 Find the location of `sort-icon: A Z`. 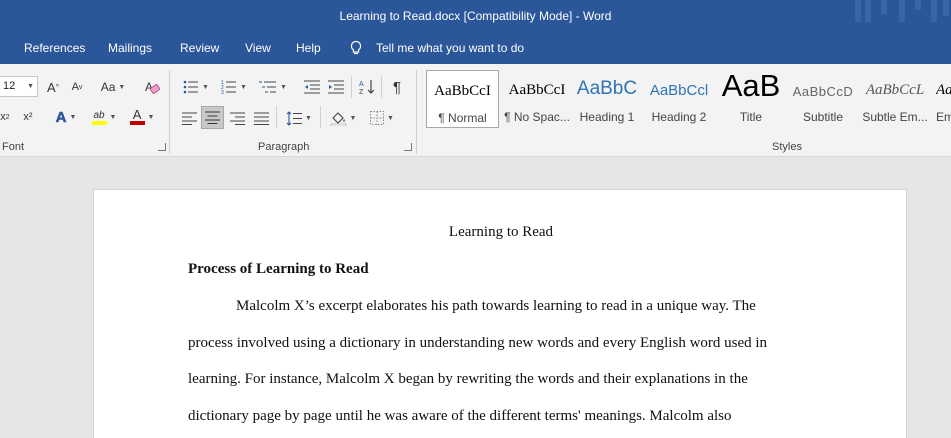

sort-icon: A Z is located at coordinates (367, 87).